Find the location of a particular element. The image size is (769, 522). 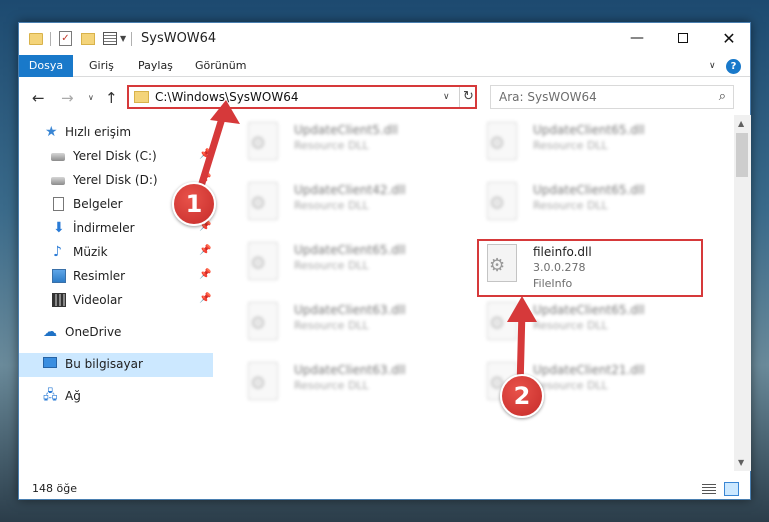

refresh-icon: ↻ is located at coordinates (468, 97).